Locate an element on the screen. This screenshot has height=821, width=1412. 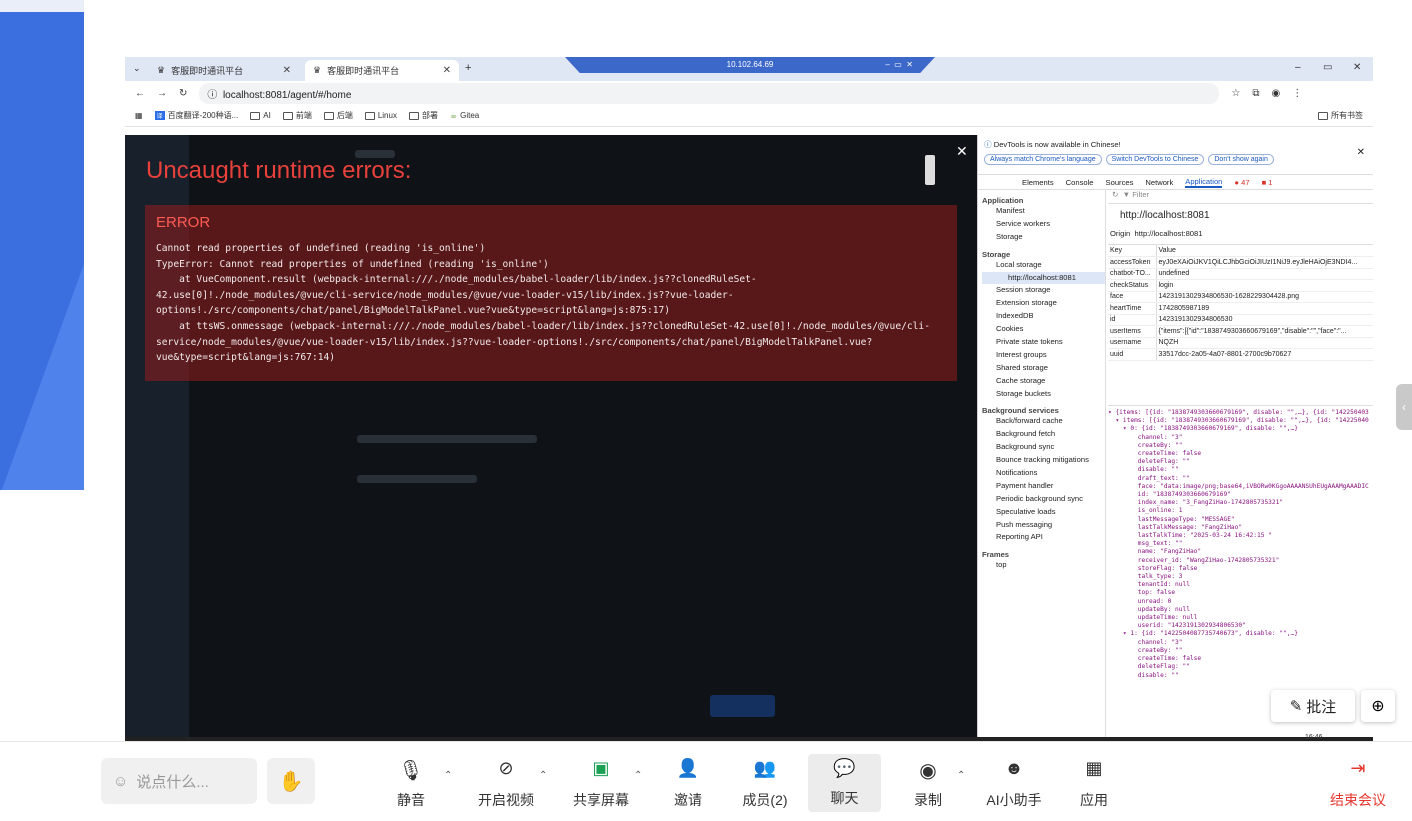
share-screen-button: ▣ 共享屏幕 is located at coordinates (601, 784).